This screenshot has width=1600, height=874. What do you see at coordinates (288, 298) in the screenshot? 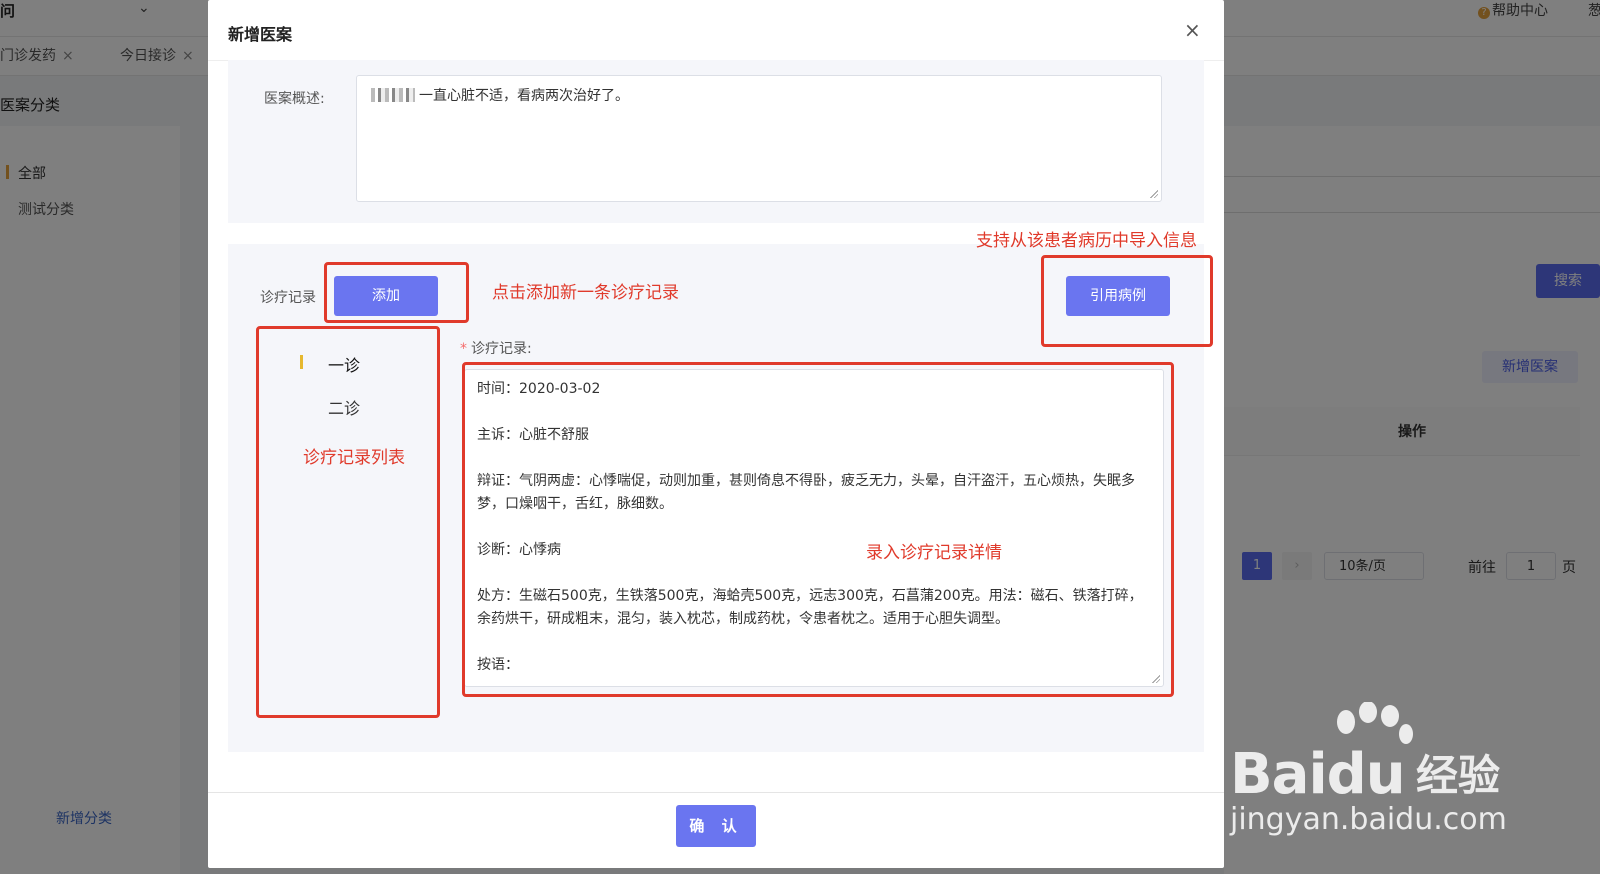
I see `record-label: 诊疗记录` at bounding box center [288, 298].